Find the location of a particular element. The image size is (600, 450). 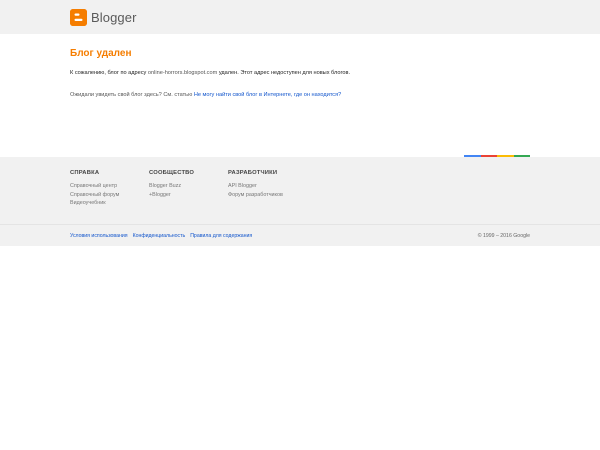

footer-link: Форум разработчиков is located at coordinates (255, 195).